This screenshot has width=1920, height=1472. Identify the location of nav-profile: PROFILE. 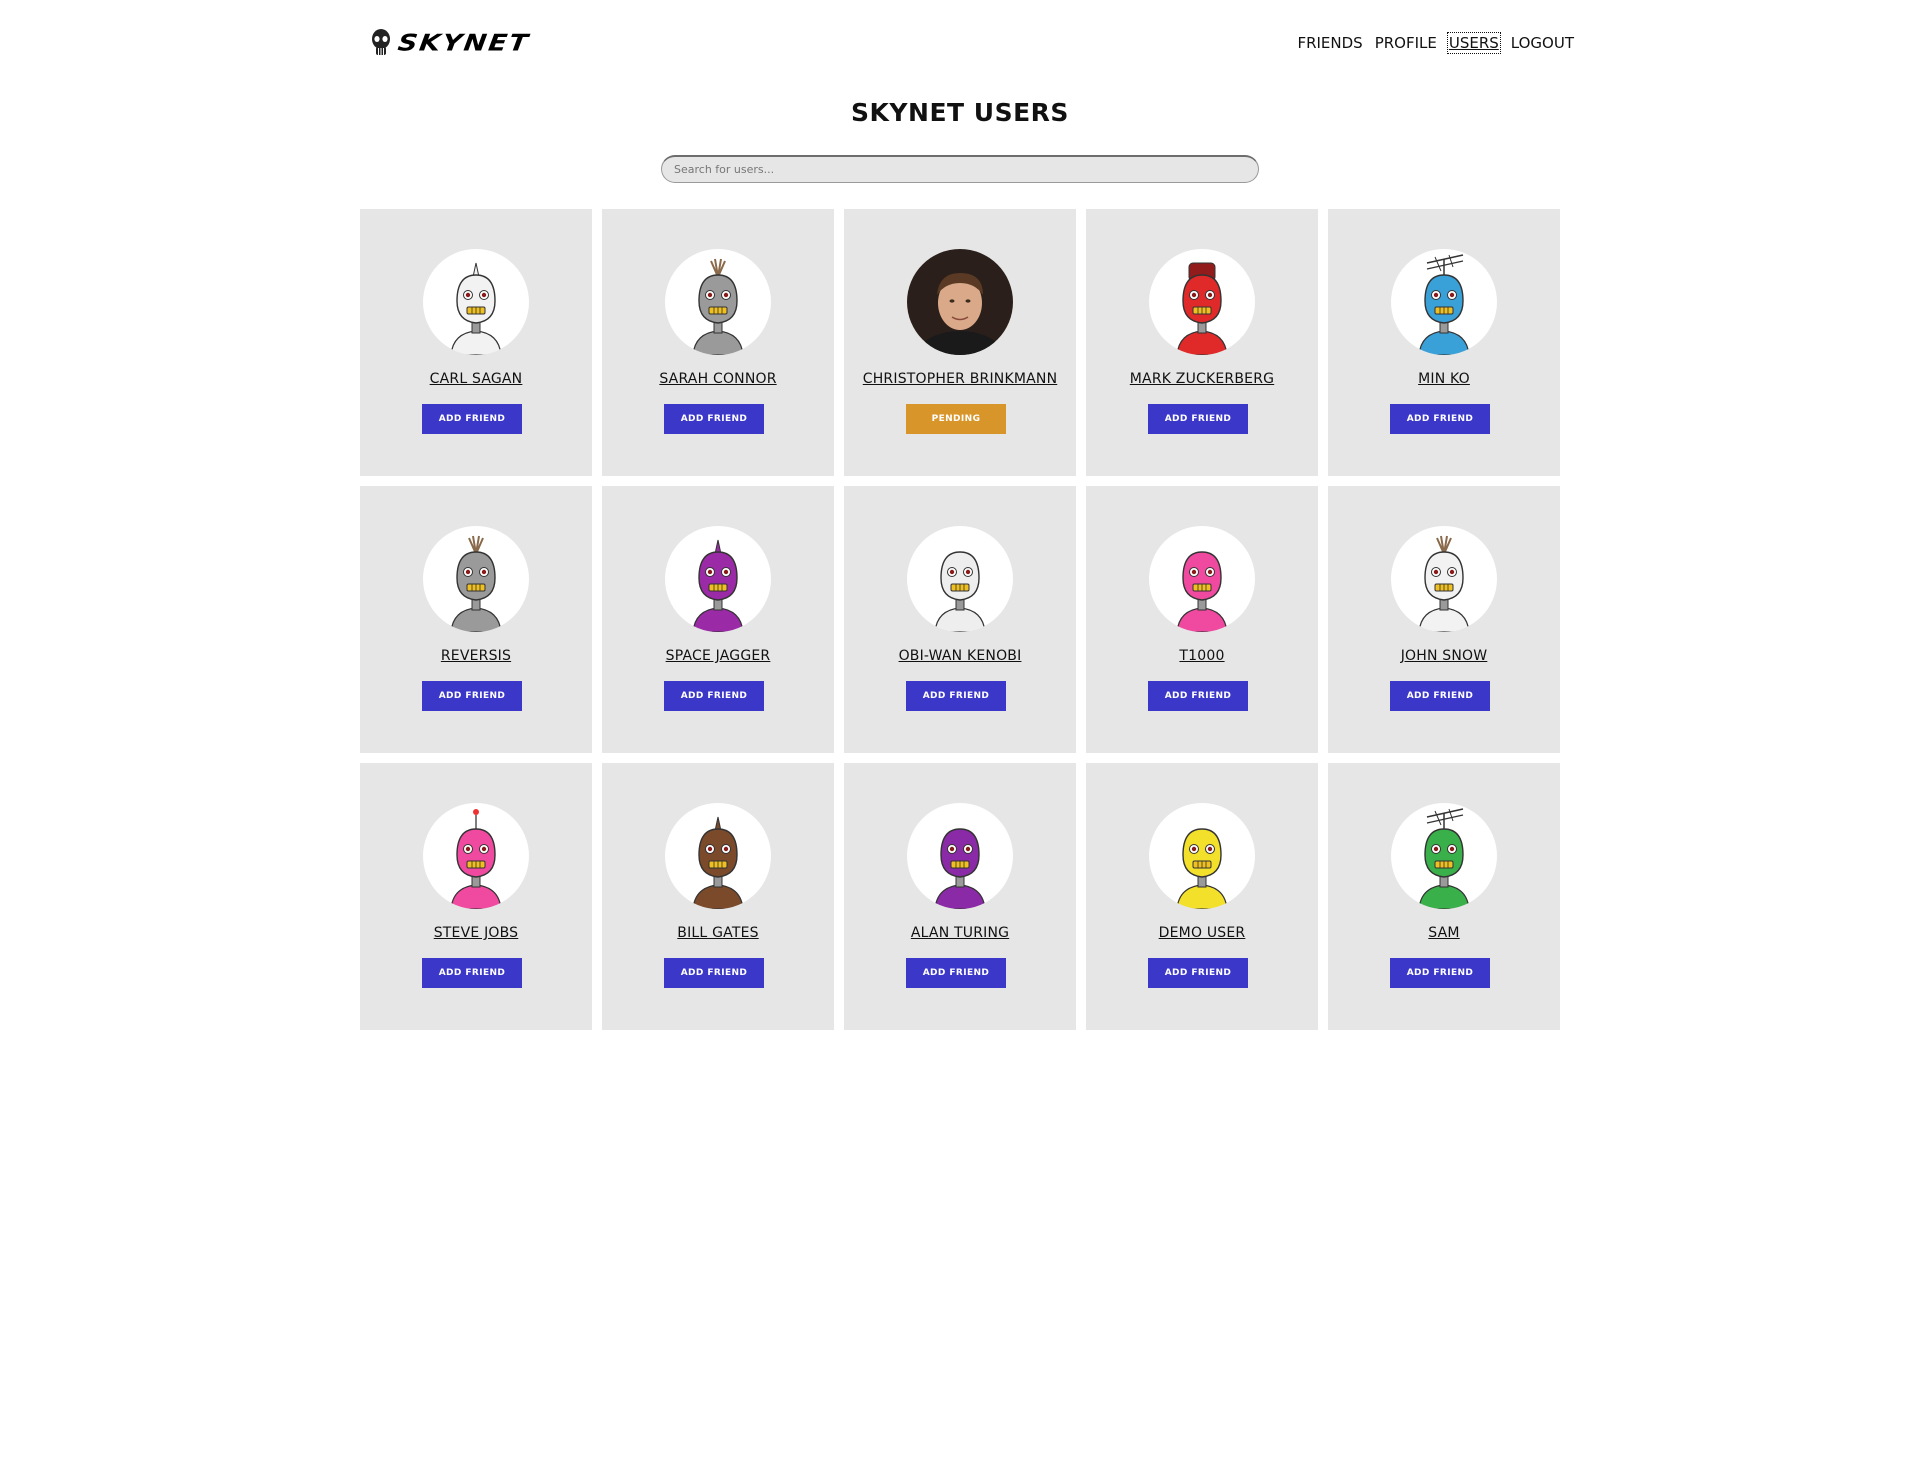
(1406, 43).